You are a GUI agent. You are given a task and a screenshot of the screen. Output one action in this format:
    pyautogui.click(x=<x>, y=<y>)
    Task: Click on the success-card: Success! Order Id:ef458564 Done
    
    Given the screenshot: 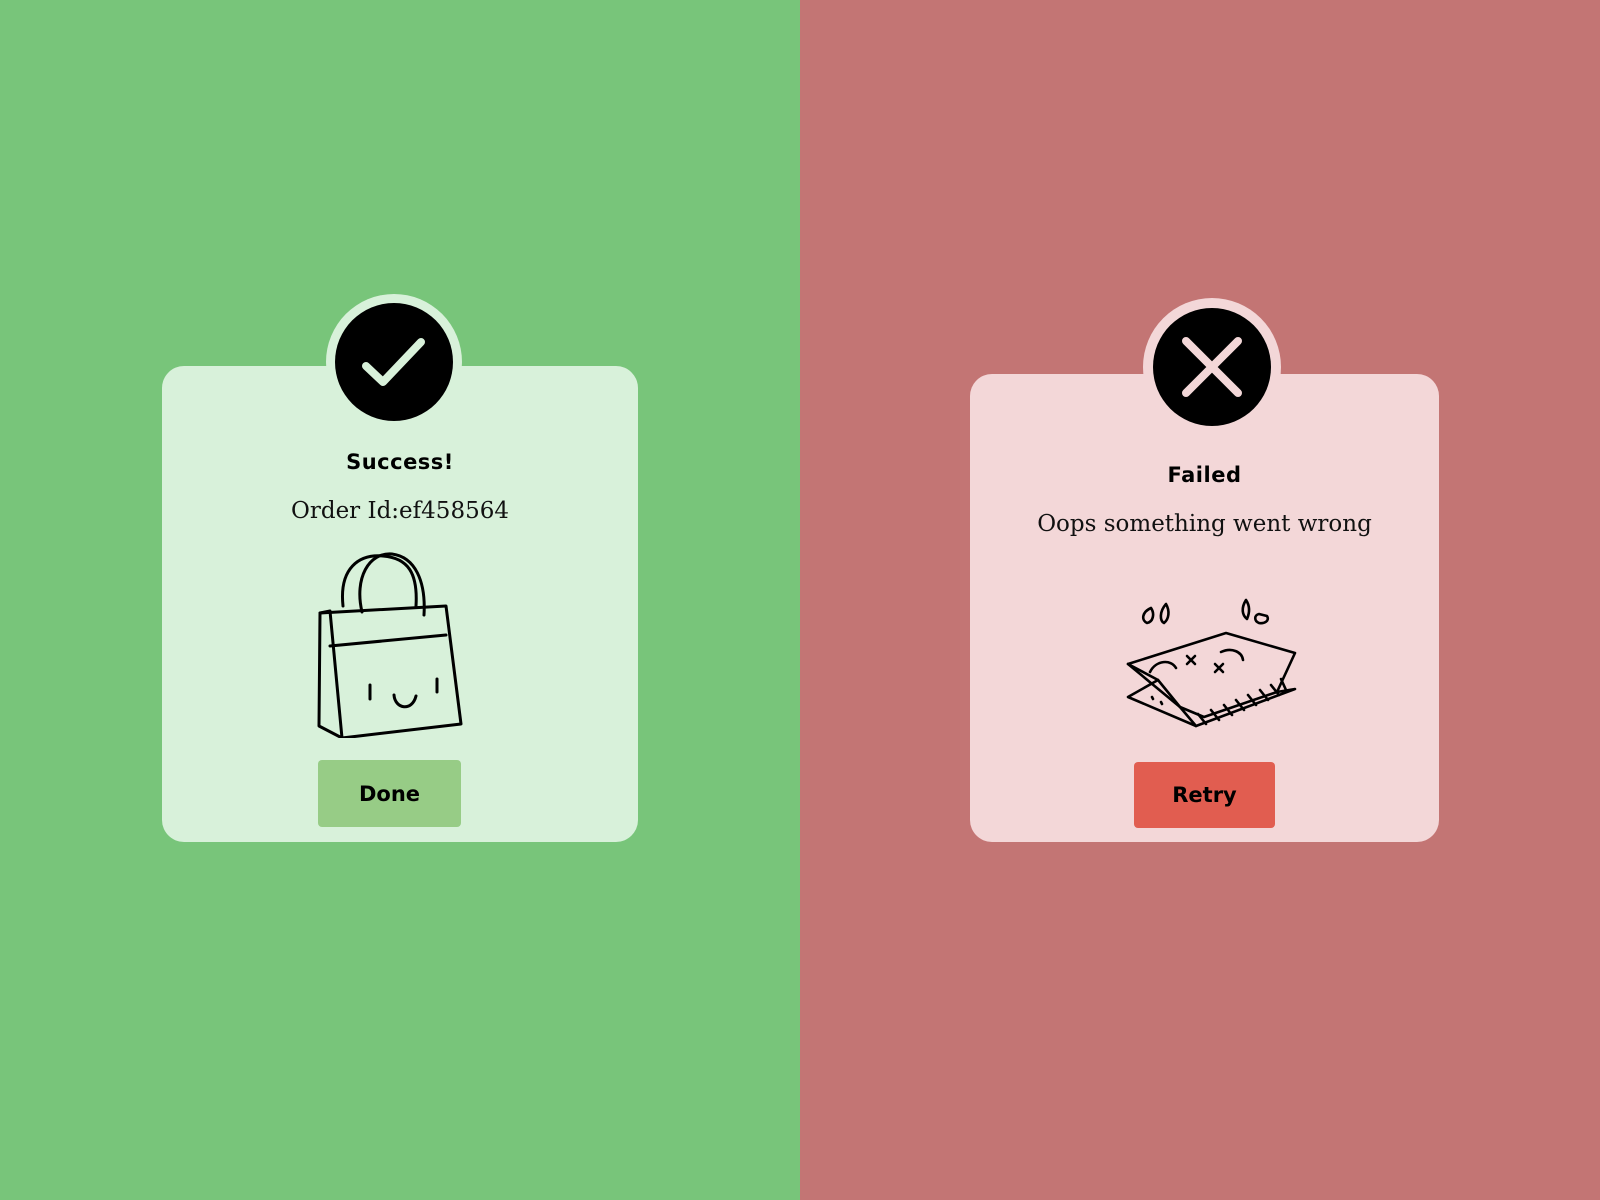 What is the action you would take?
    pyautogui.click(x=400, y=604)
    